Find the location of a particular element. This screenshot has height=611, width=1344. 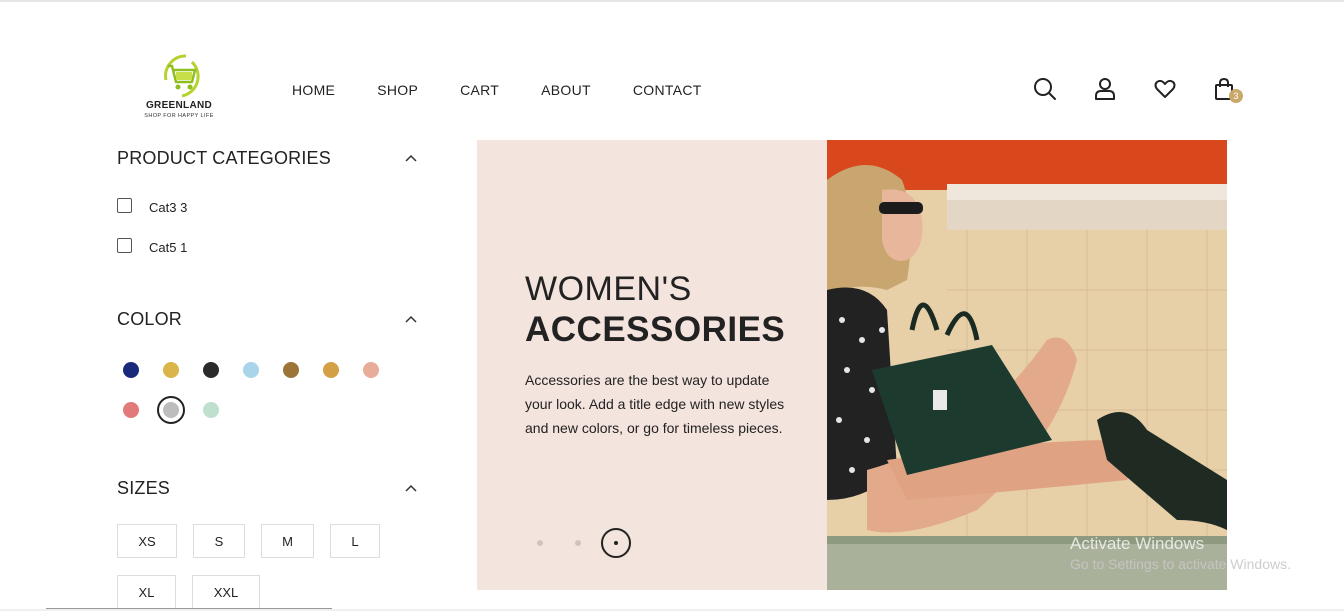

slider-dot-active is located at coordinates (616, 543).